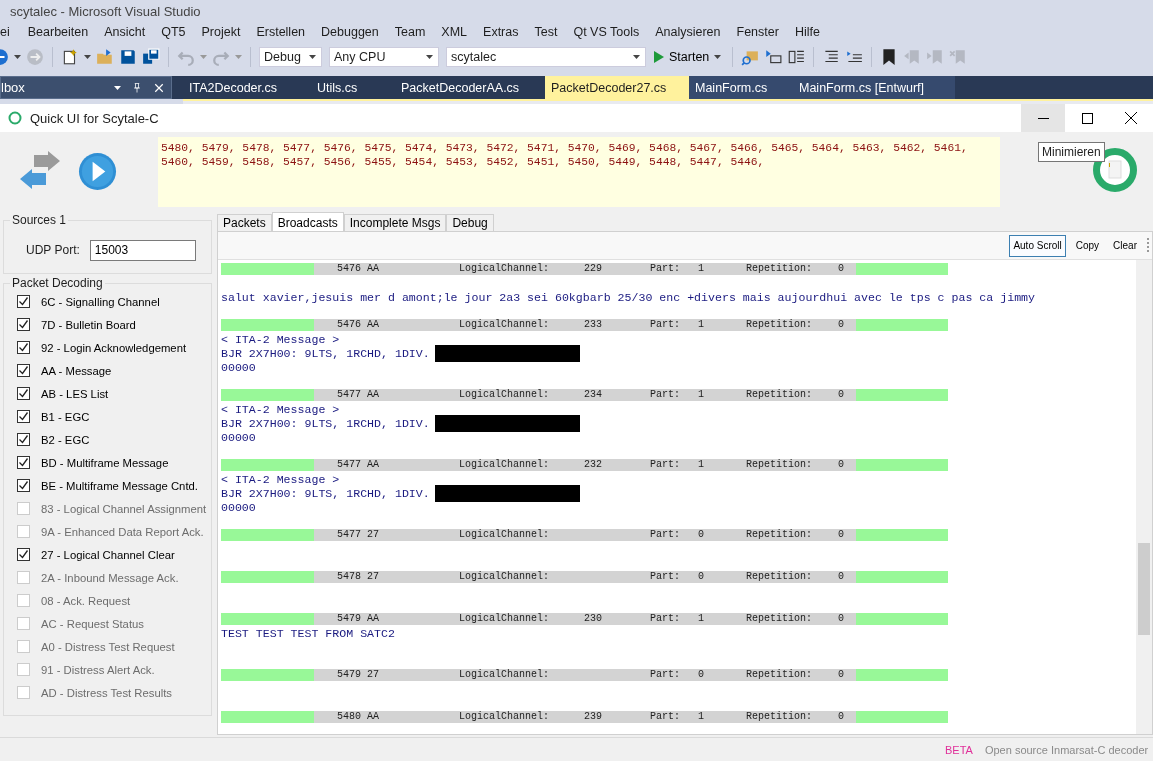 Image resolution: width=1153 pixels, height=761 pixels. Describe the element at coordinates (244, 222) in the screenshot. I see `tab: Packets` at that location.